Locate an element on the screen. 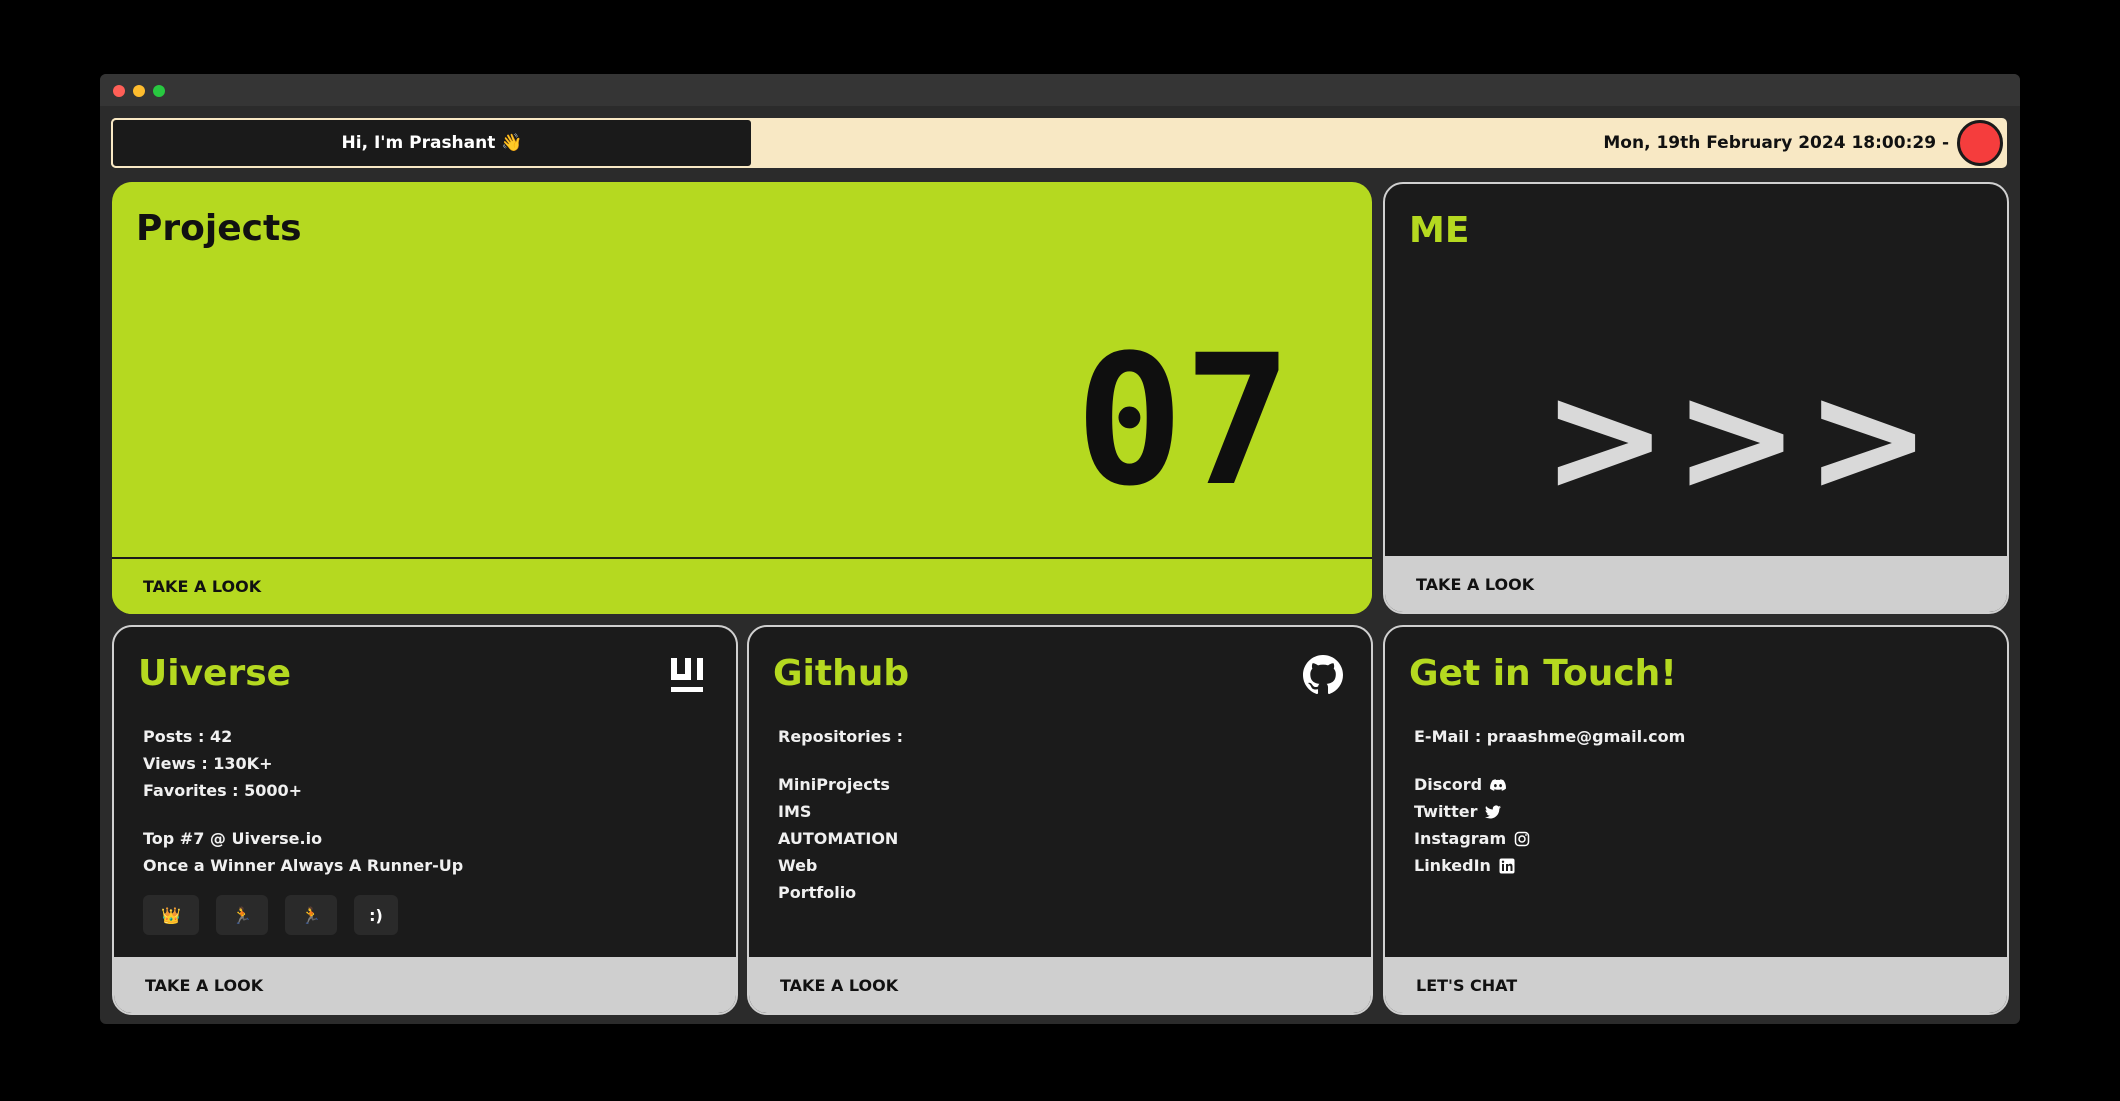 The width and height of the screenshot is (2120, 1101). runner-badge: 🏃 is located at coordinates (242, 915).